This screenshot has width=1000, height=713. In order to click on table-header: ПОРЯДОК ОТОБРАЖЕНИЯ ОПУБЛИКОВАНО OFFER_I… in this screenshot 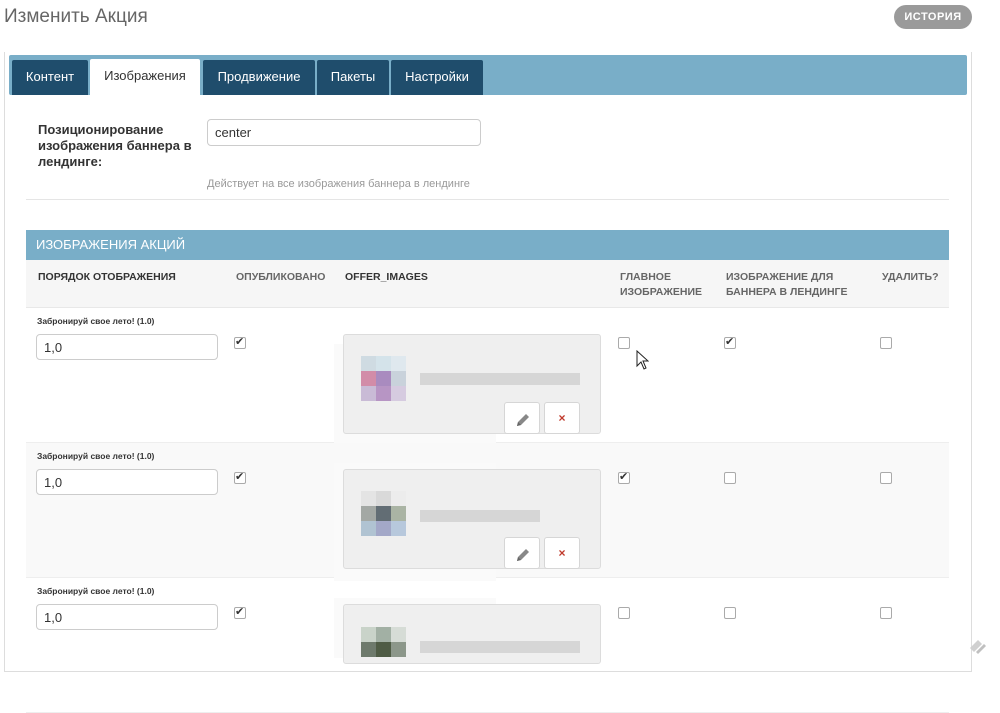, I will do `click(487, 284)`.